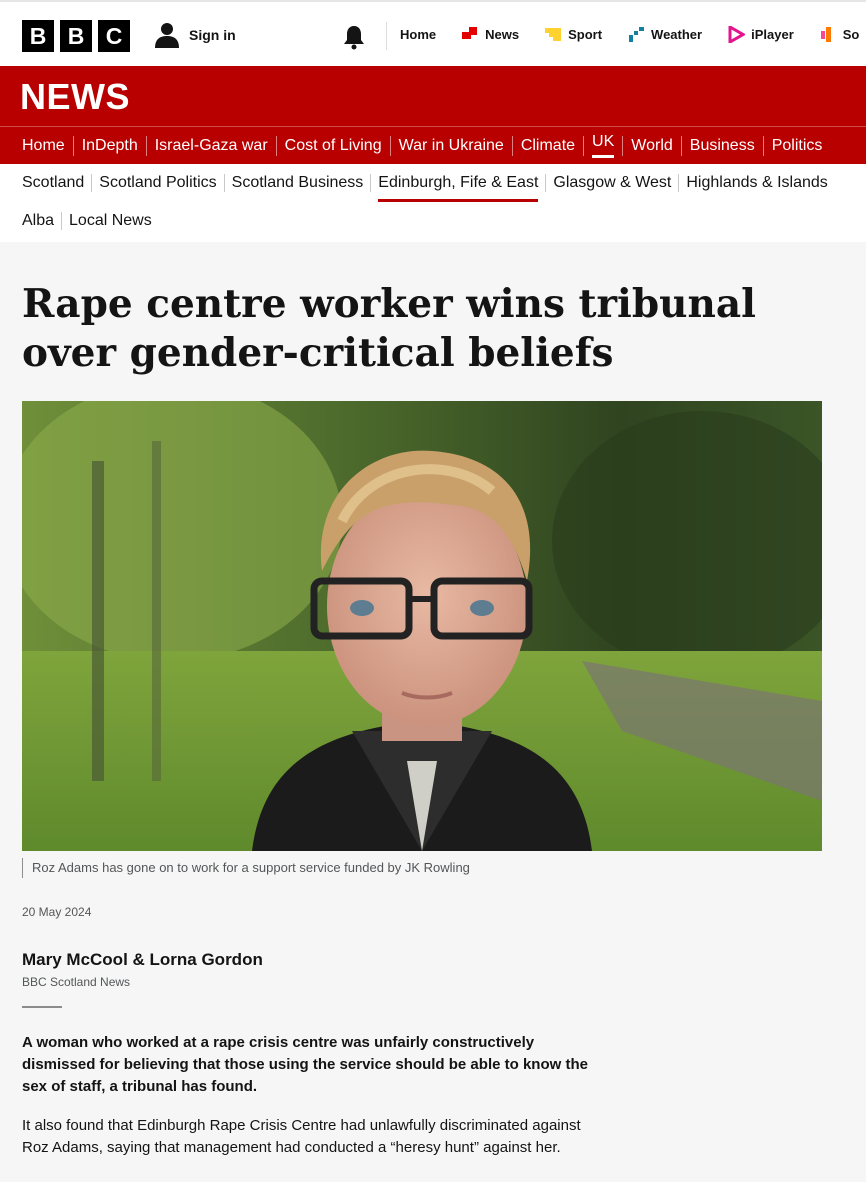  Describe the element at coordinates (57, 912) in the screenshot. I see `publish-date: 20 May 2024` at that location.